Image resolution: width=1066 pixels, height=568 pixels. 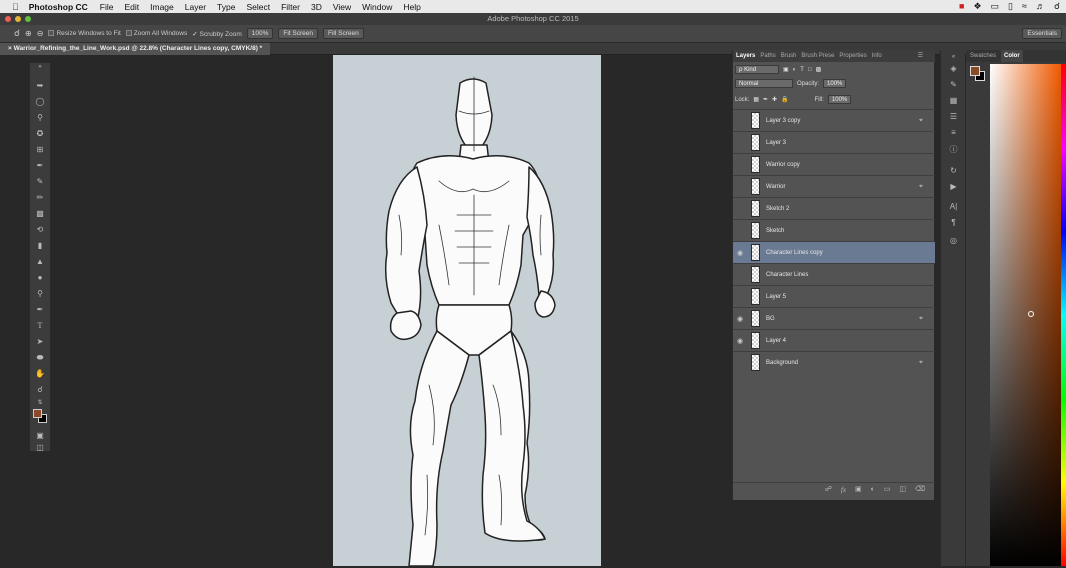 What do you see at coordinates (342, 7) in the screenshot?
I see `menu-view: View` at bounding box center [342, 7].